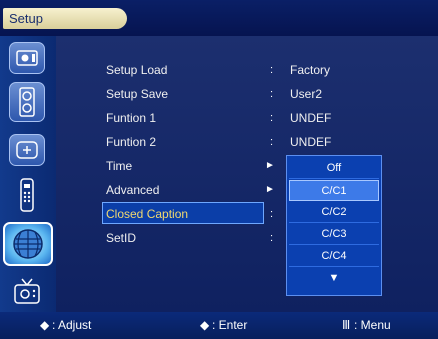  What do you see at coordinates (219, 18) in the screenshot?
I see `title-bar: Setup` at bounding box center [219, 18].